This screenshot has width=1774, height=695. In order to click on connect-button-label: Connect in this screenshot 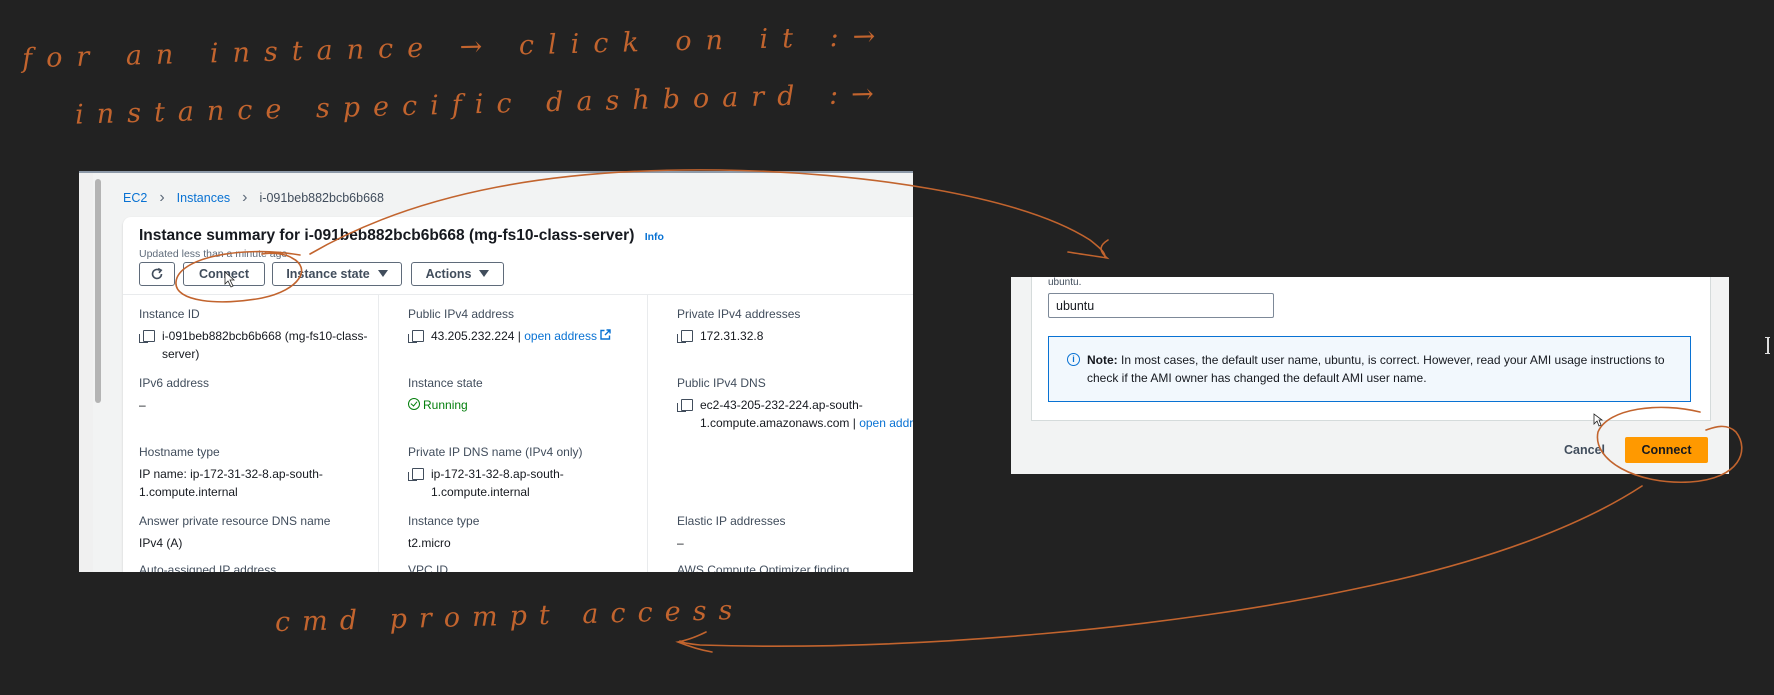, I will do `click(224, 274)`.